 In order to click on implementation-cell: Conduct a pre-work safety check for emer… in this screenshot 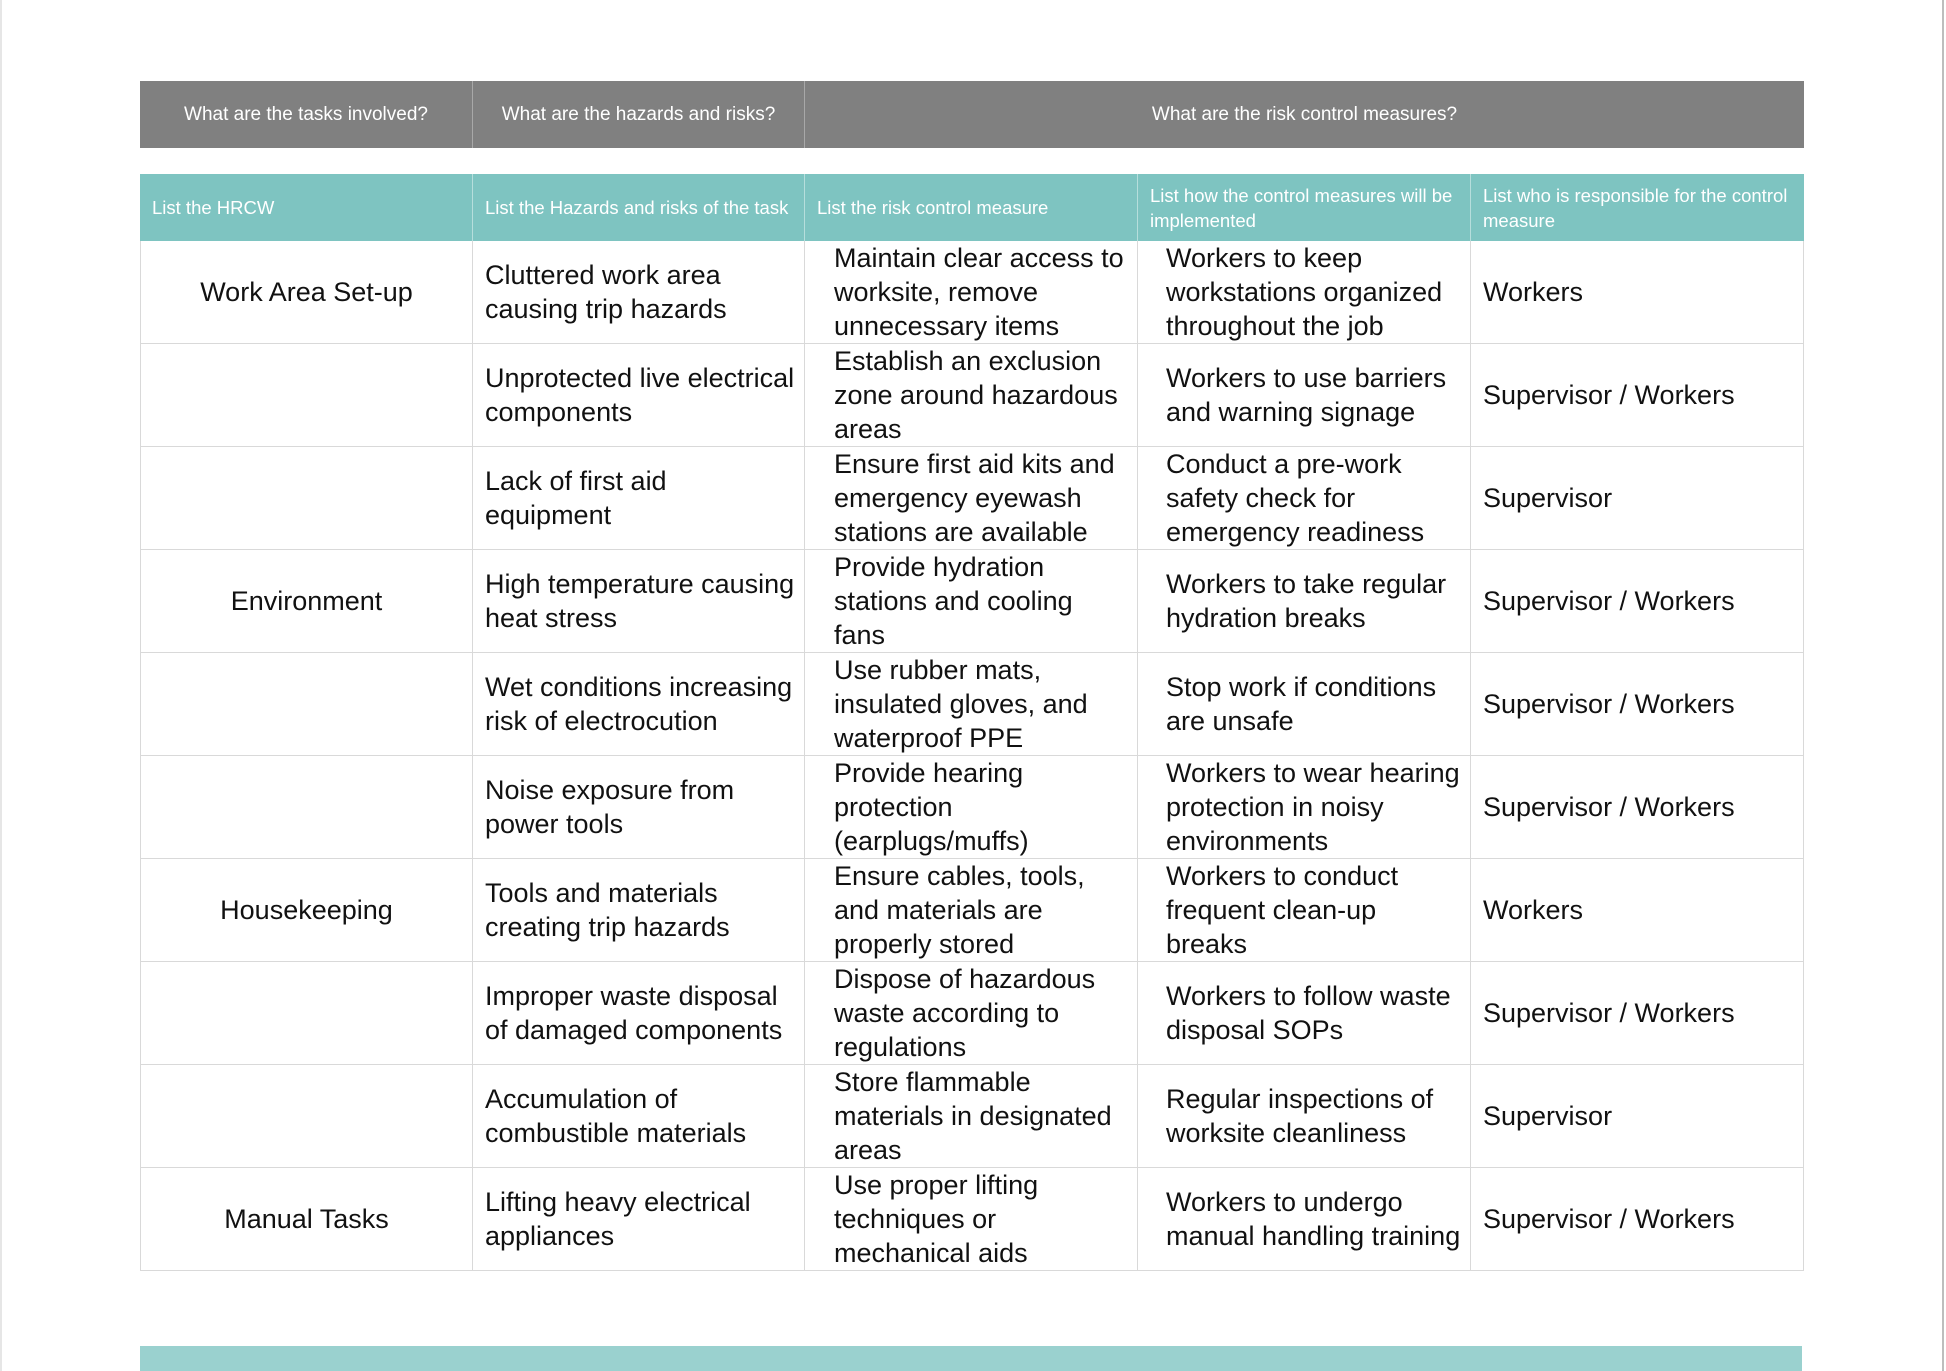, I will do `click(1304, 498)`.